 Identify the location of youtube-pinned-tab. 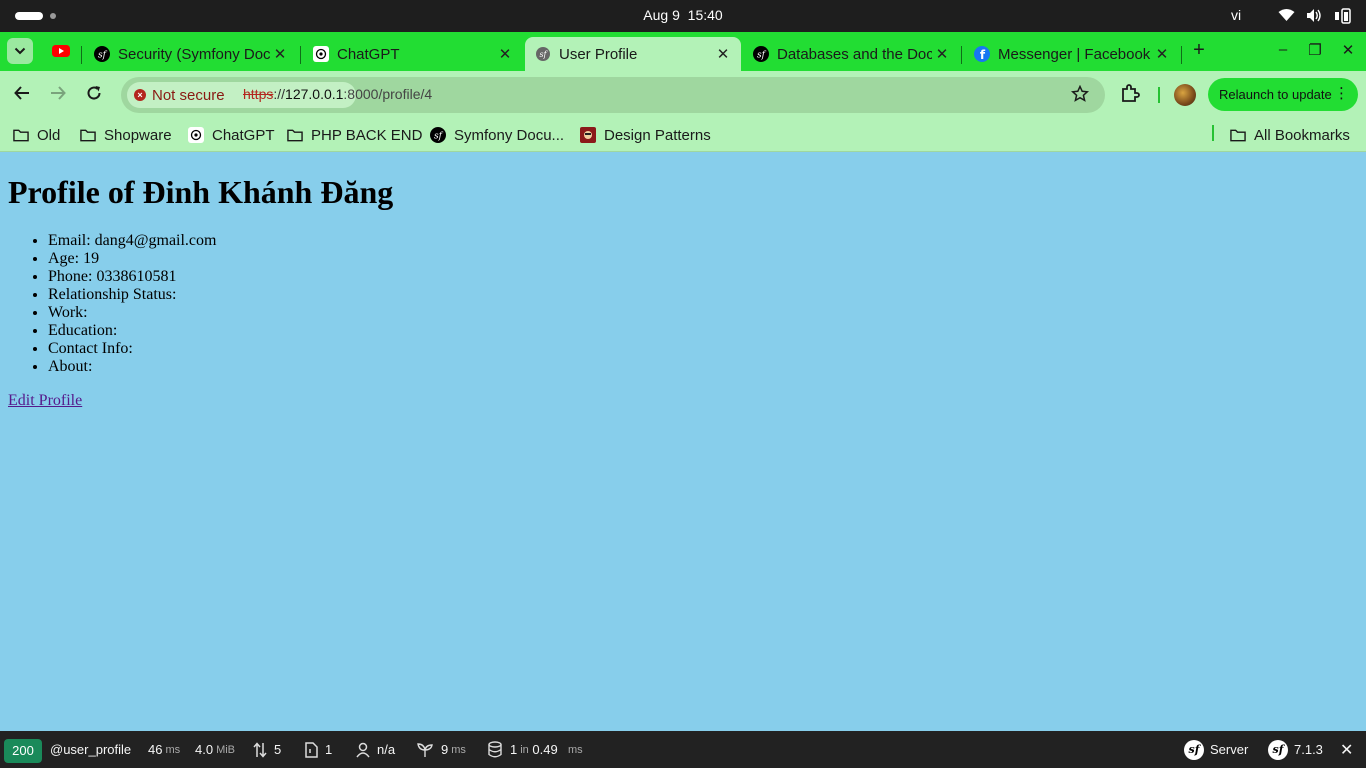
(61, 53).